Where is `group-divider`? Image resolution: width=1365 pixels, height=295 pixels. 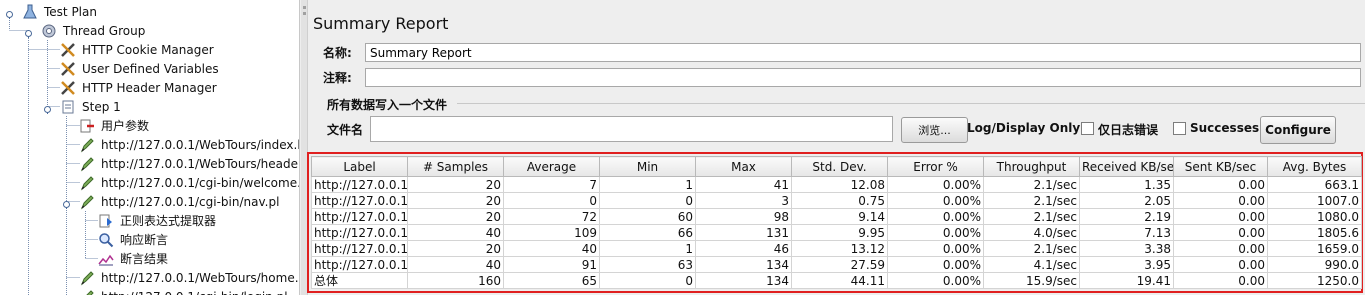 group-divider is located at coordinates (911, 103).